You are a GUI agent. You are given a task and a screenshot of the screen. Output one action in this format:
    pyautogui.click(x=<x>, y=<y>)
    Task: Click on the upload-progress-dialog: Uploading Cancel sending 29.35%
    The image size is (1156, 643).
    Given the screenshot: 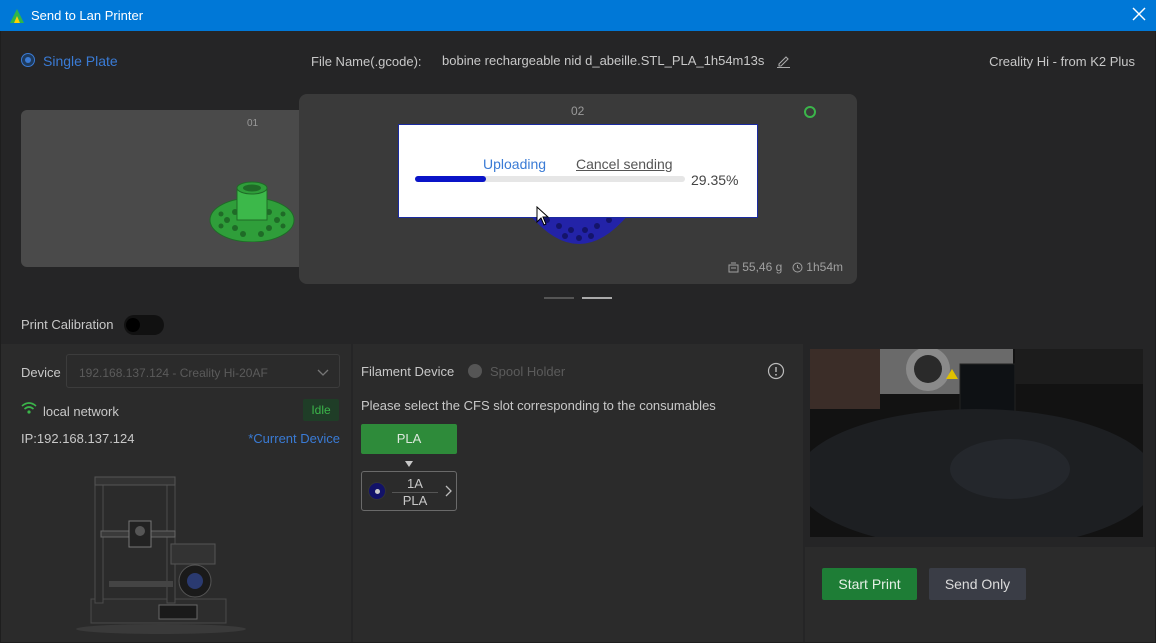 What is the action you would take?
    pyautogui.click(x=578, y=171)
    